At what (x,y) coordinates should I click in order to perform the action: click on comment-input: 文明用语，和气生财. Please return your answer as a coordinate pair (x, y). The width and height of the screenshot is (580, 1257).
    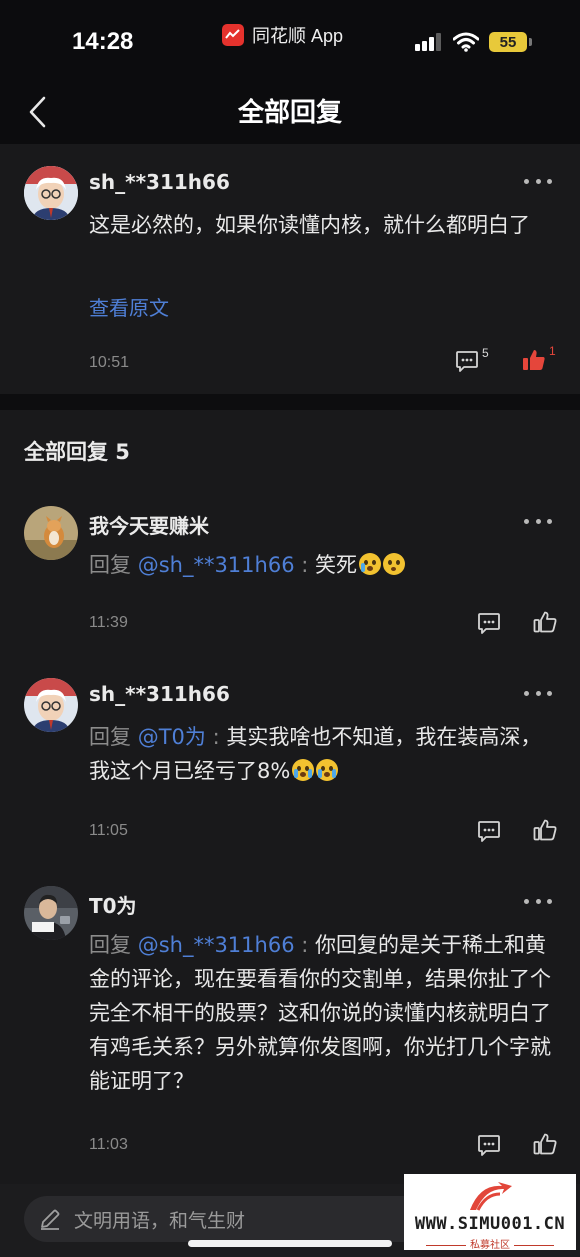
    Looking at the image, I should click on (234, 1219).